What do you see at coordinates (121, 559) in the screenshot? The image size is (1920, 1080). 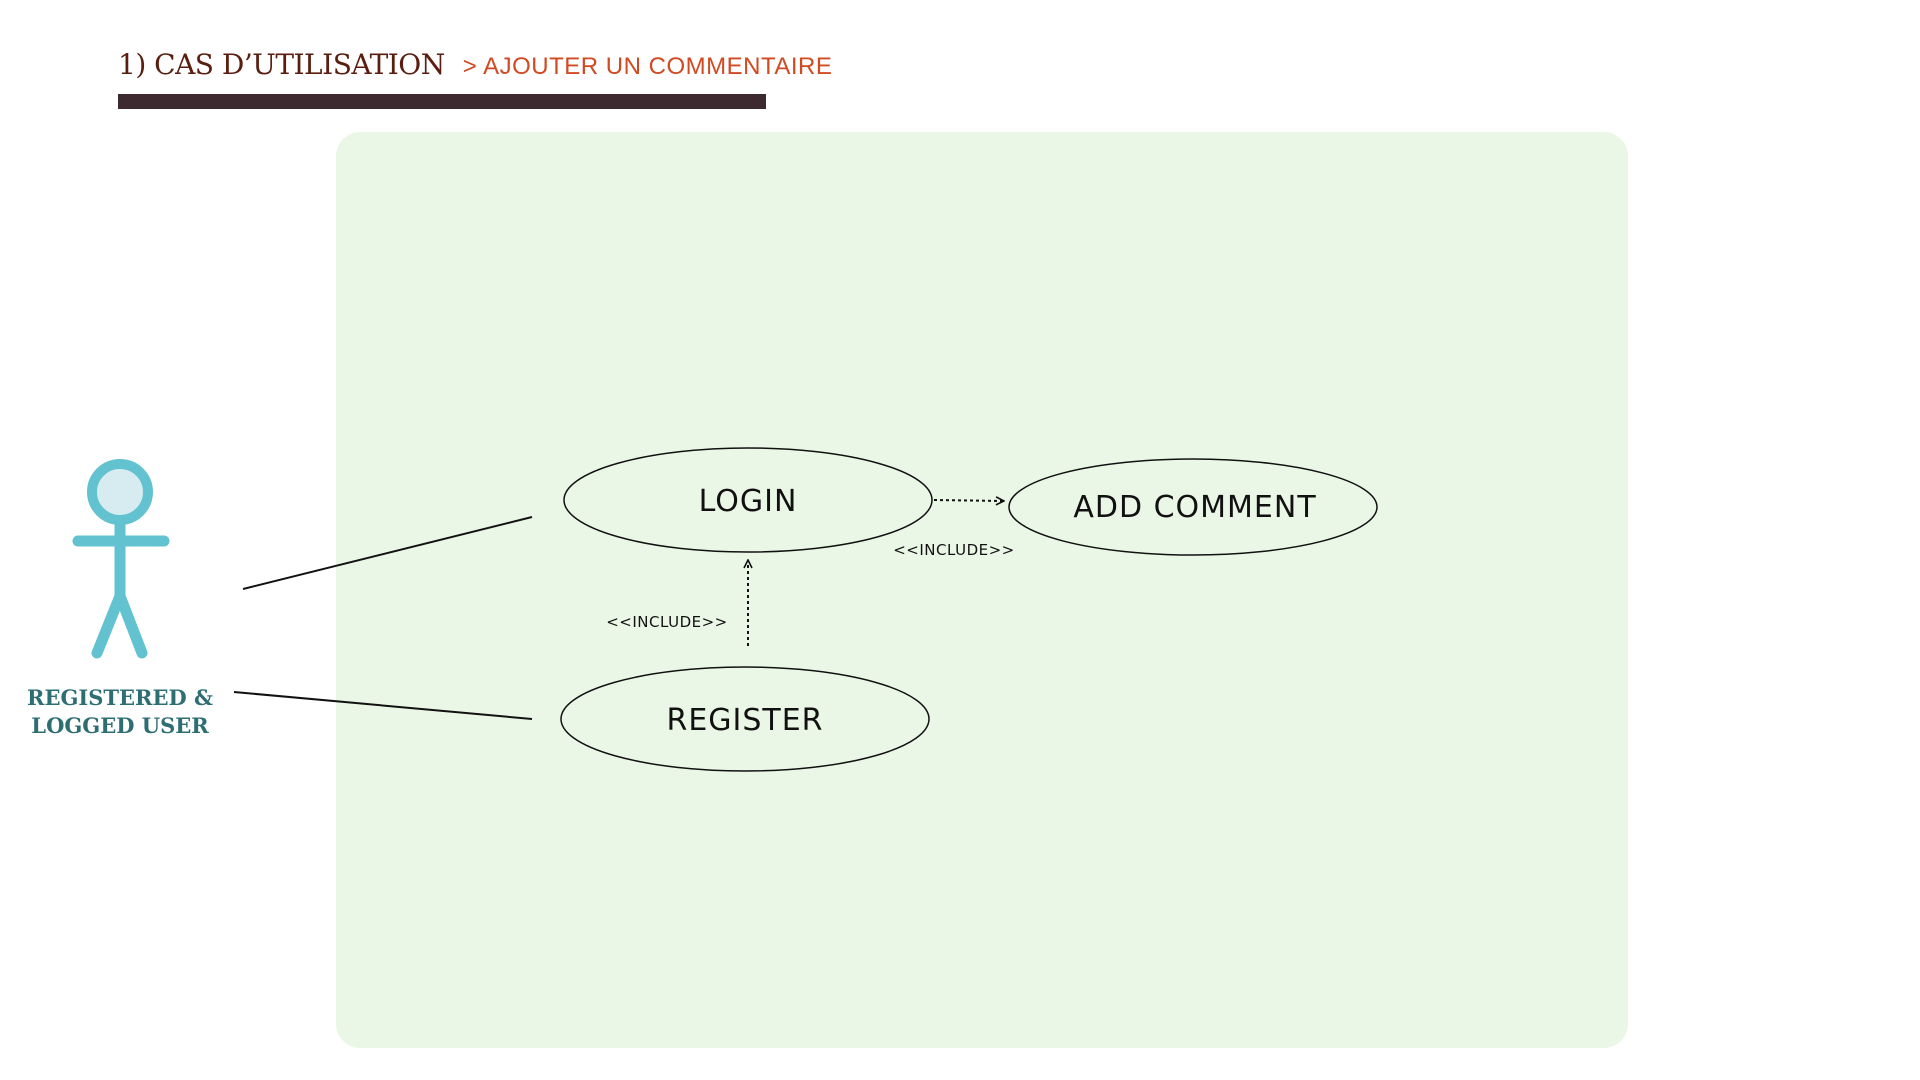 I see `stick-figure-actor-icon` at bounding box center [121, 559].